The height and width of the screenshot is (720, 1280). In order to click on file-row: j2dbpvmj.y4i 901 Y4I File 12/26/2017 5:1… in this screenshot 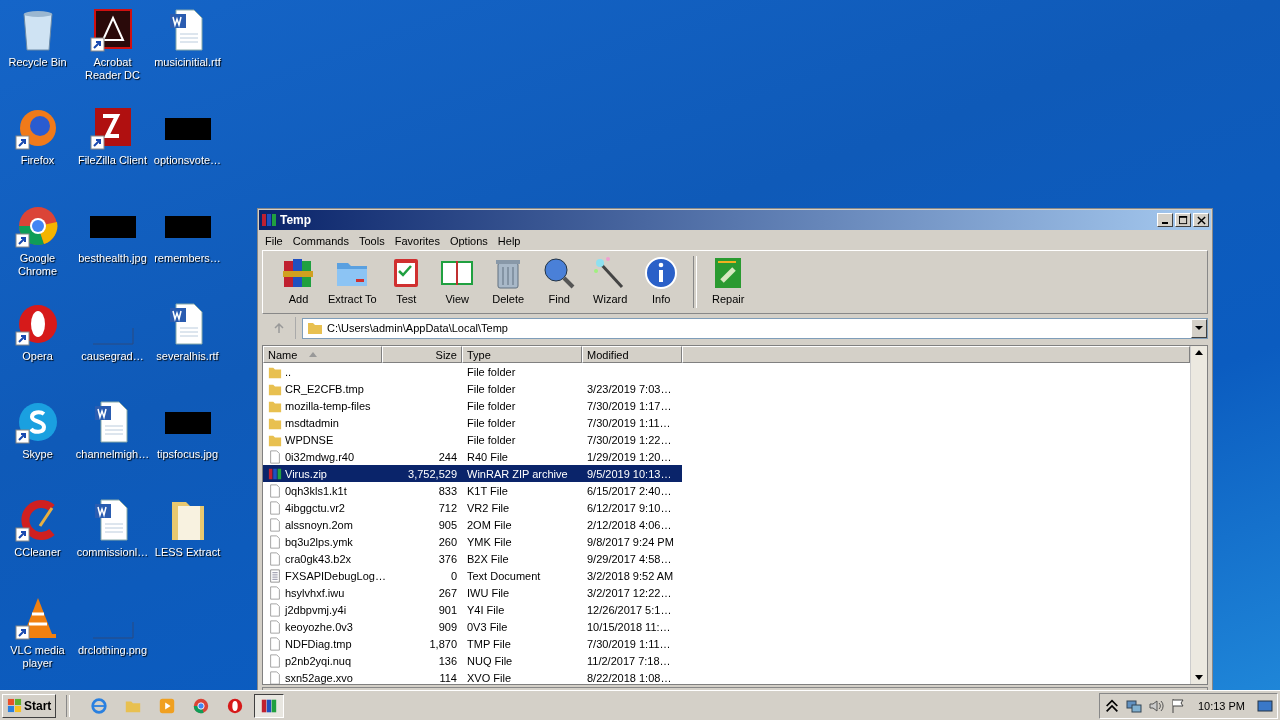, I will do `click(472, 609)`.